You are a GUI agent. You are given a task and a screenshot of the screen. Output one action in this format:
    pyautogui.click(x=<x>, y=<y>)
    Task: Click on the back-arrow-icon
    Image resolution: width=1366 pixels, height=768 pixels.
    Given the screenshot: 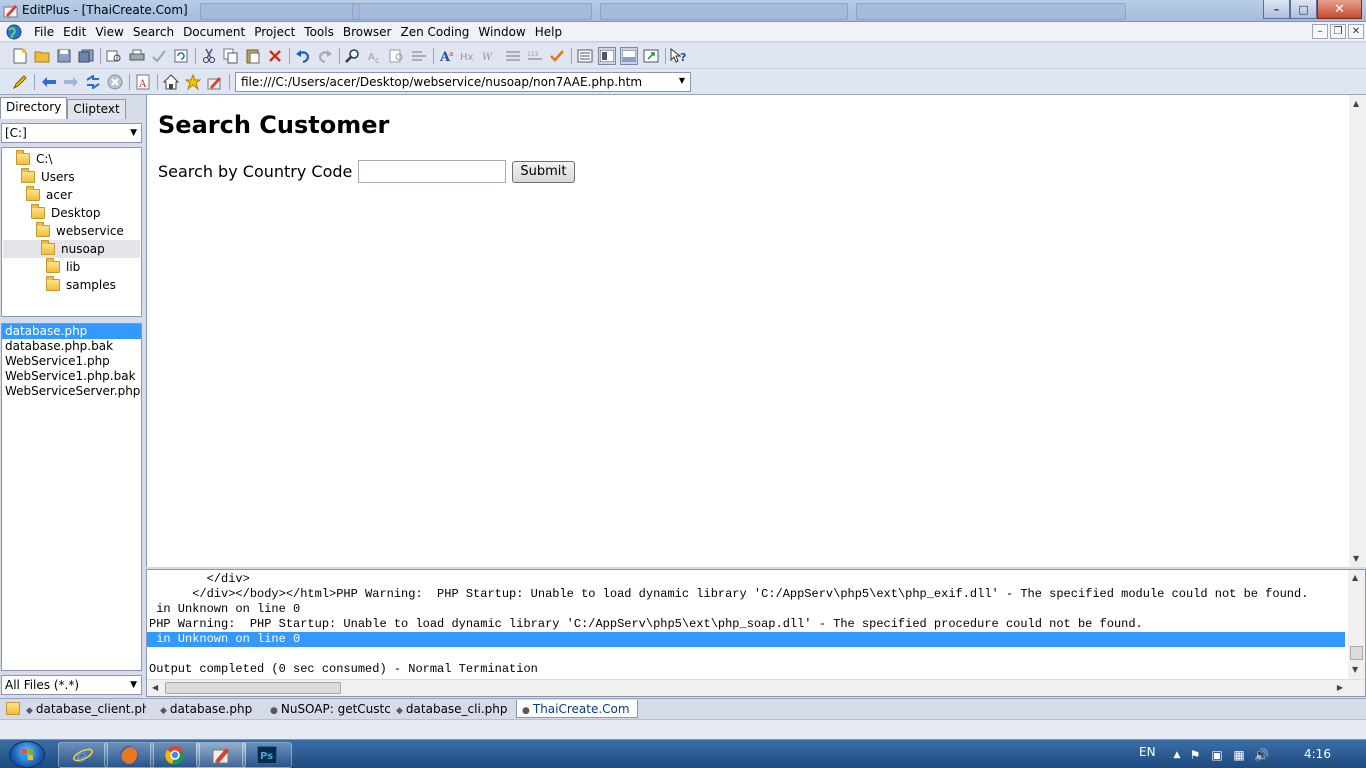 What is the action you would take?
    pyautogui.click(x=49, y=82)
    